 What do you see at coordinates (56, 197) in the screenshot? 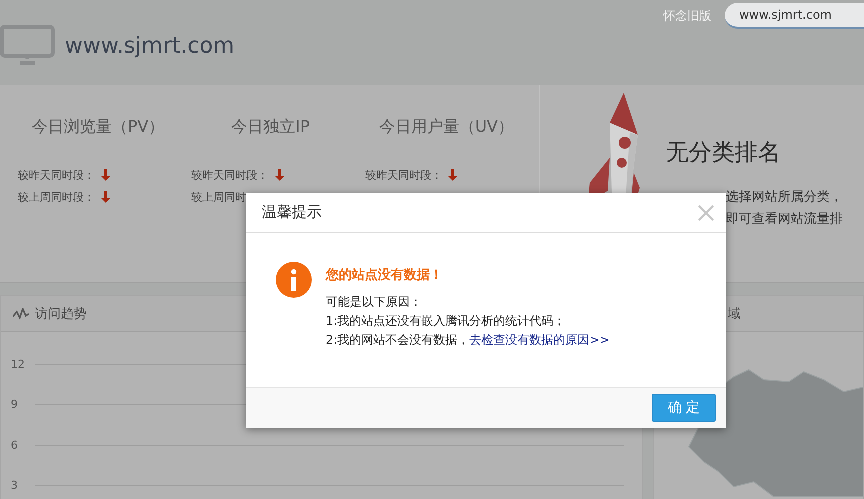
I see `comparison-label: 较上周同时段：` at bounding box center [56, 197].